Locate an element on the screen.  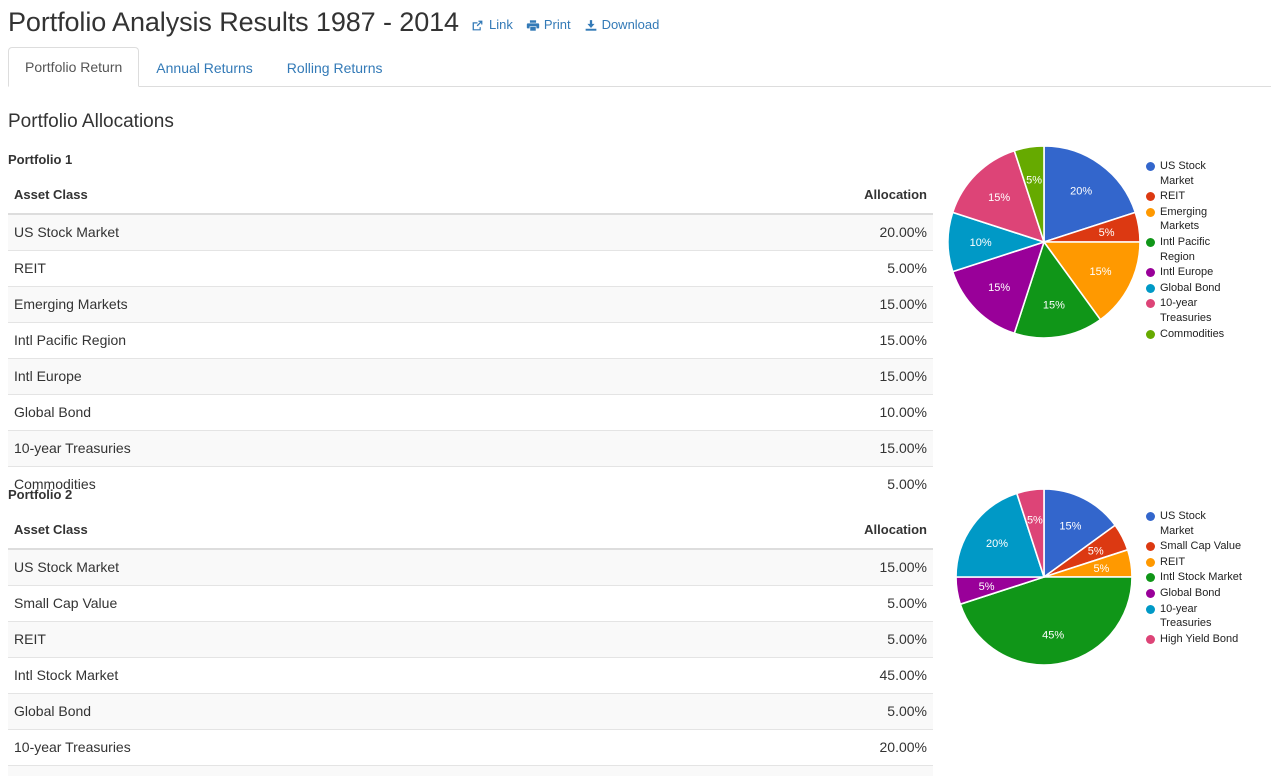
legend-item-label: Intl Pacific Region is located at coordinates (1185, 249).